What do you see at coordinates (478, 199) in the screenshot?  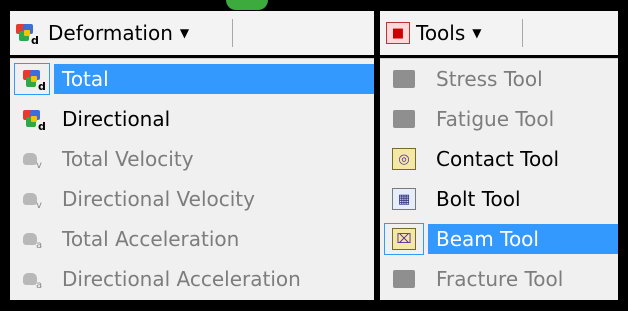 I see `menu-item-label: Bolt Tool` at bounding box center [478, 199].